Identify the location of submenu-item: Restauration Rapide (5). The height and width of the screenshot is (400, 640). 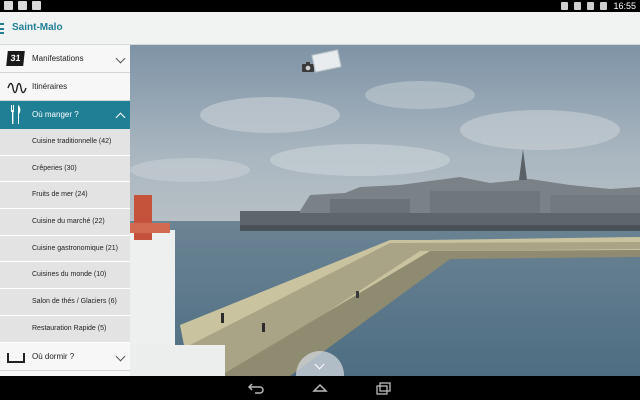
(65, 329).